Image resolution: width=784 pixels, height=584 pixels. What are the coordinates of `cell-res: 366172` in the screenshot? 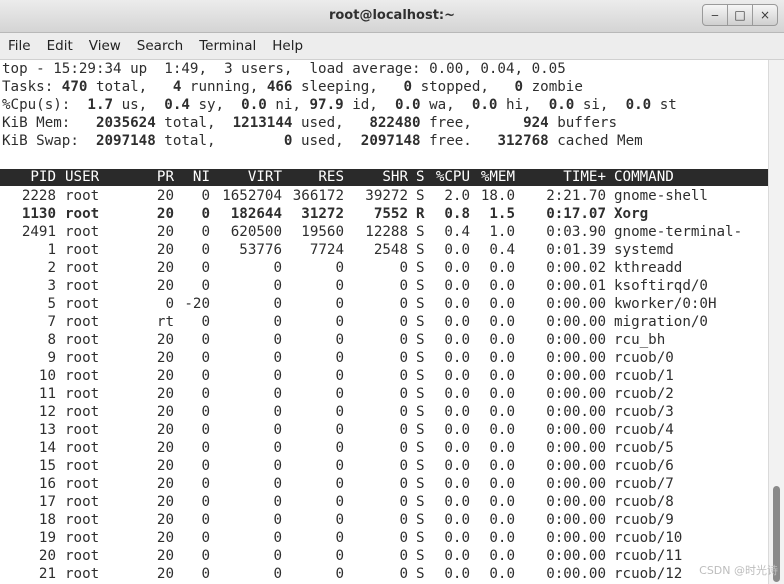 It's located at (318, 196).